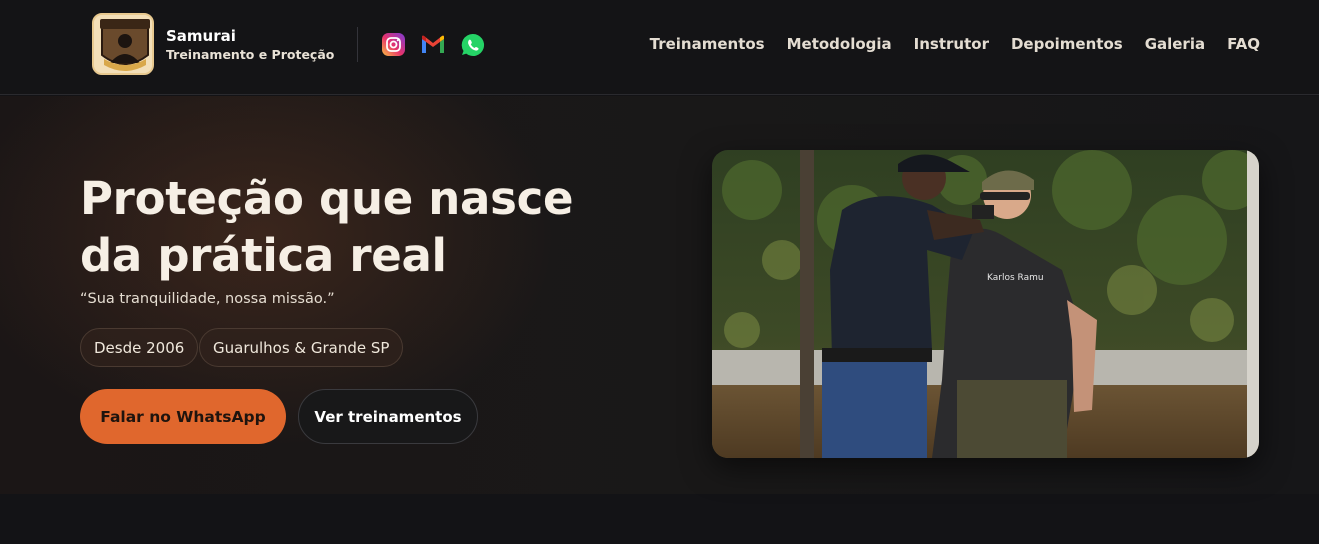 The image size is (1319, 544). What do you see at coordinates (207, 299) in the screenshot?
I see `hero-quote: “Sua tranquilidade, nossa missão.”` at bounding box center [207, 299].